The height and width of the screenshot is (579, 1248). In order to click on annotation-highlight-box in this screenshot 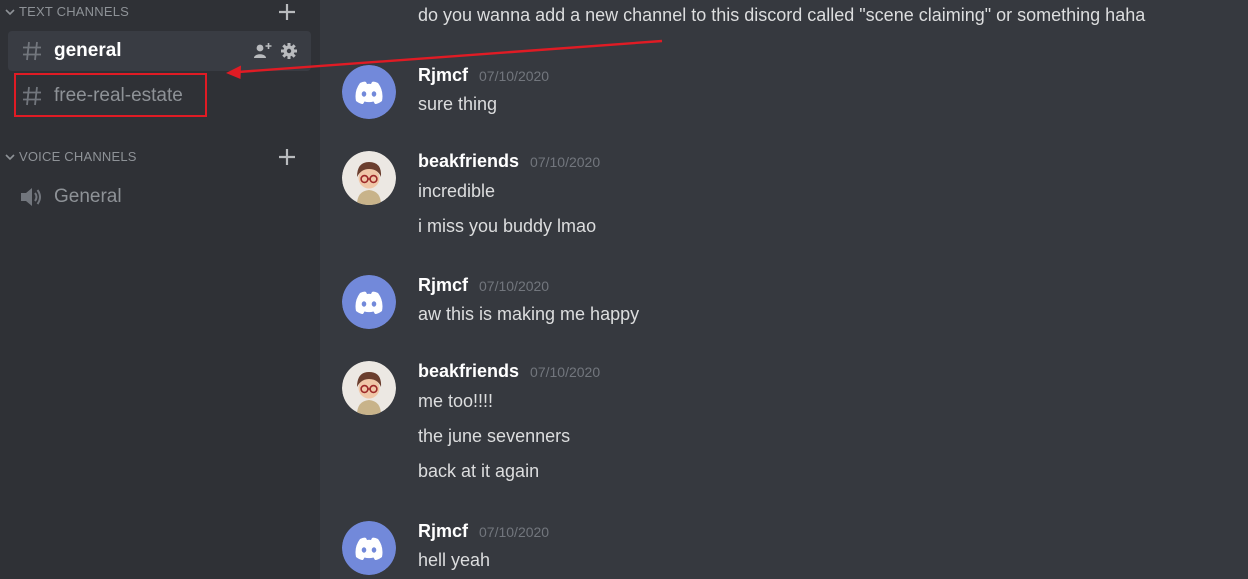, I will do `click(110, 95)`.